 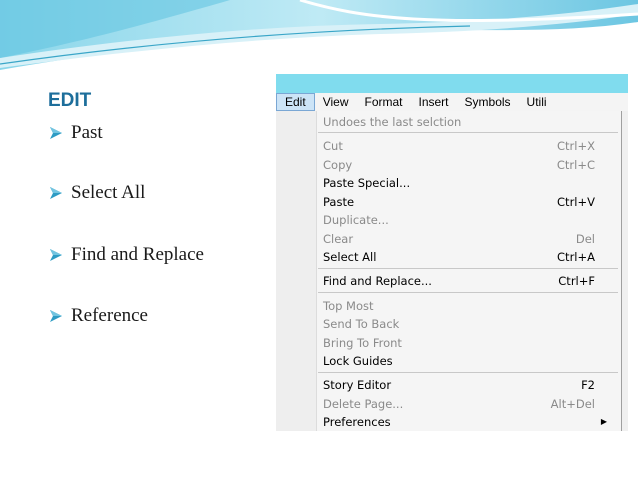 What do you see at coordinates (488, 102) in the screenshot?
I see `menu-symbols: Symbols` at bounding box center [488, 102].